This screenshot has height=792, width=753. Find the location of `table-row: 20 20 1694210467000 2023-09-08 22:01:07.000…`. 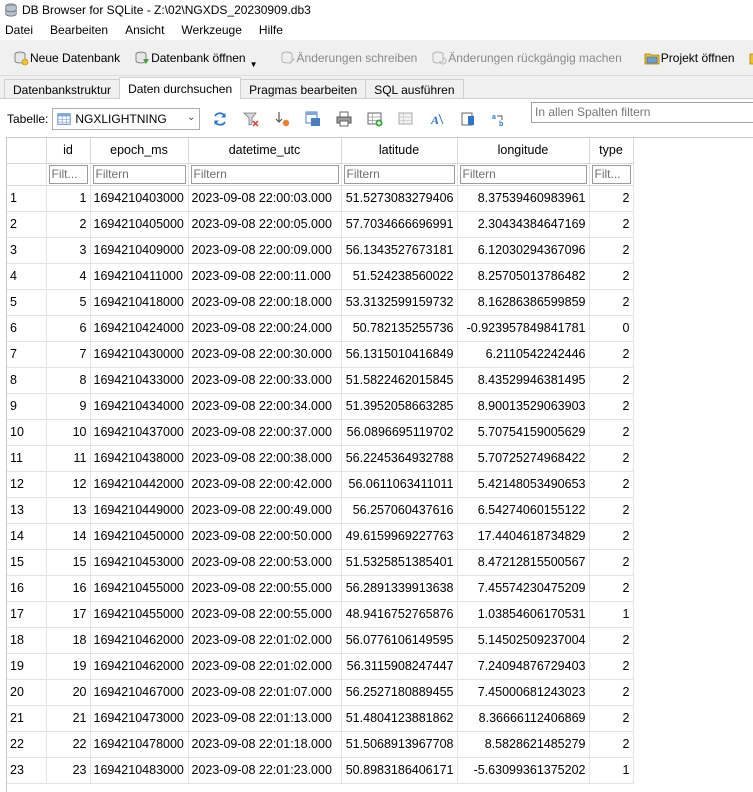

table-row: 20 20 1694210467000 2023-09-08 22:01:07.000… is located at coordinates (320, 692).